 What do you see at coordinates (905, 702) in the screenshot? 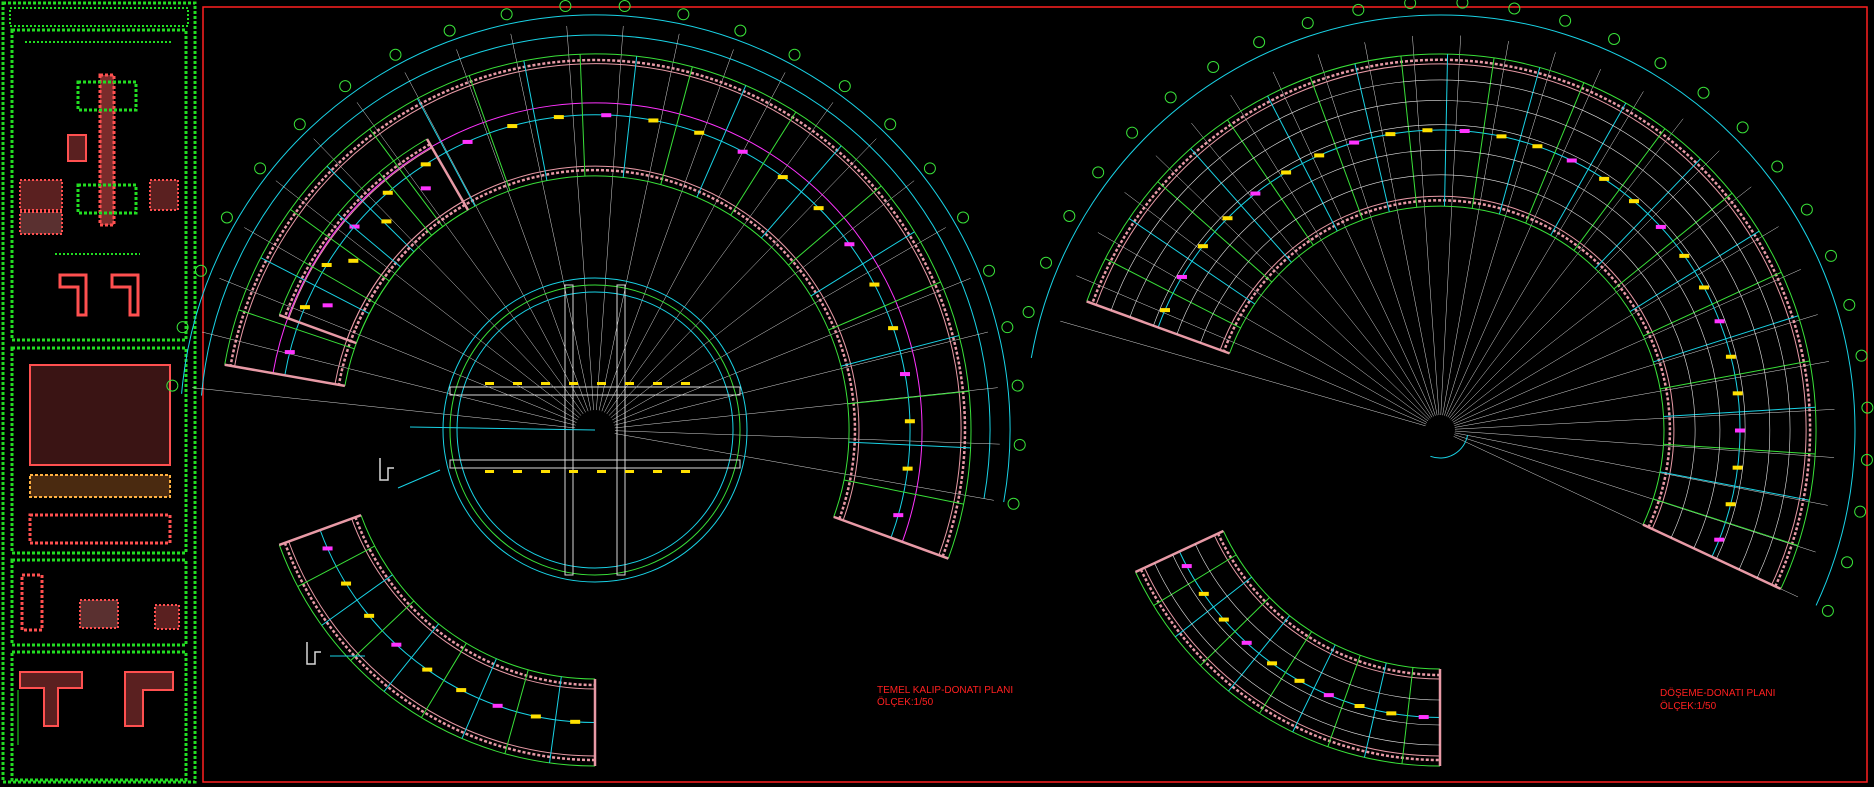
I see `foundation-plan-scale: ÖLÇEK:1/50` at bounding box center [905, 702].